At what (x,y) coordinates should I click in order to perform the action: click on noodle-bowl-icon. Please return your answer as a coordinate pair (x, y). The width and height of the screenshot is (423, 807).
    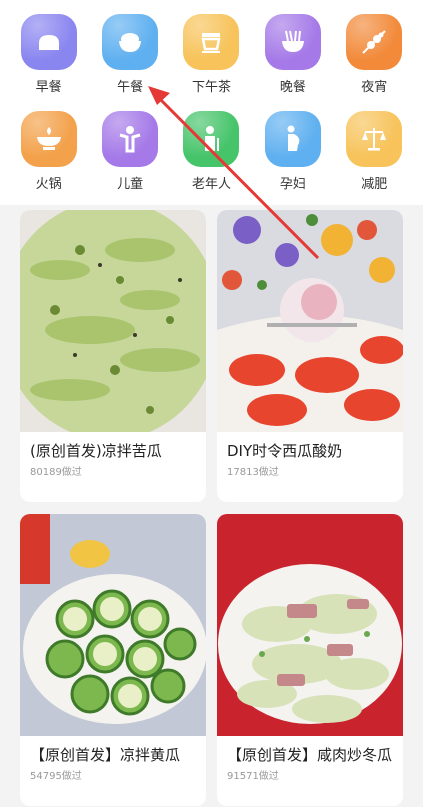
    Looking at the image, I should click on (292, 42).